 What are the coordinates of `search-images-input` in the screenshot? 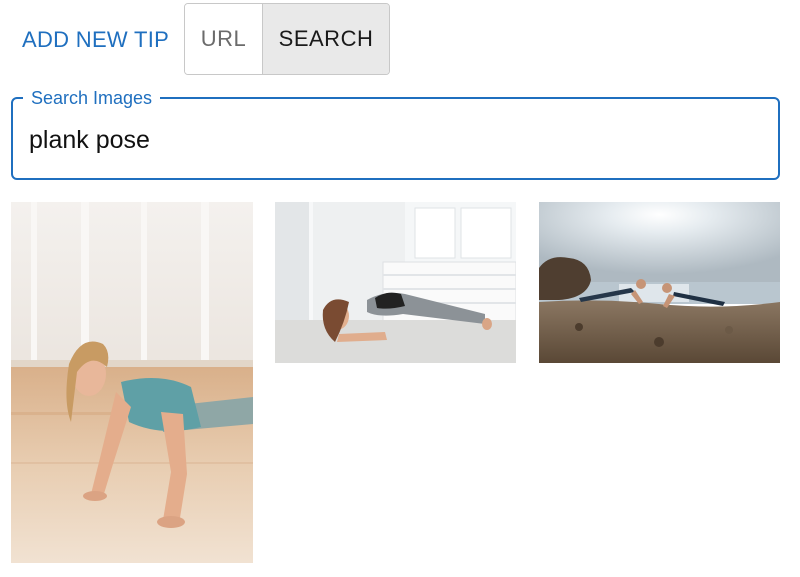 It's located at (394, 140).